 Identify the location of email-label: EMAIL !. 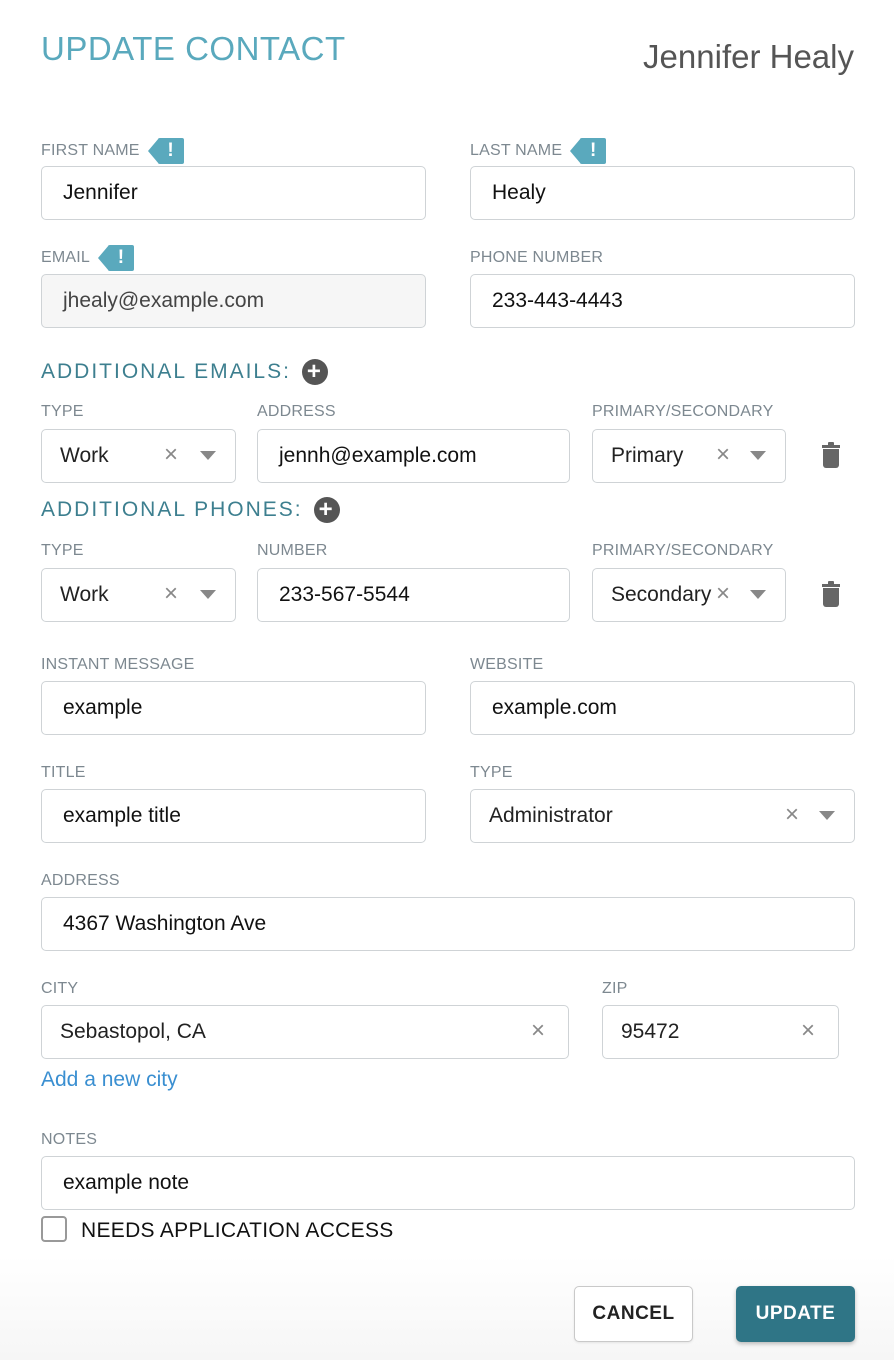
(88, 258).